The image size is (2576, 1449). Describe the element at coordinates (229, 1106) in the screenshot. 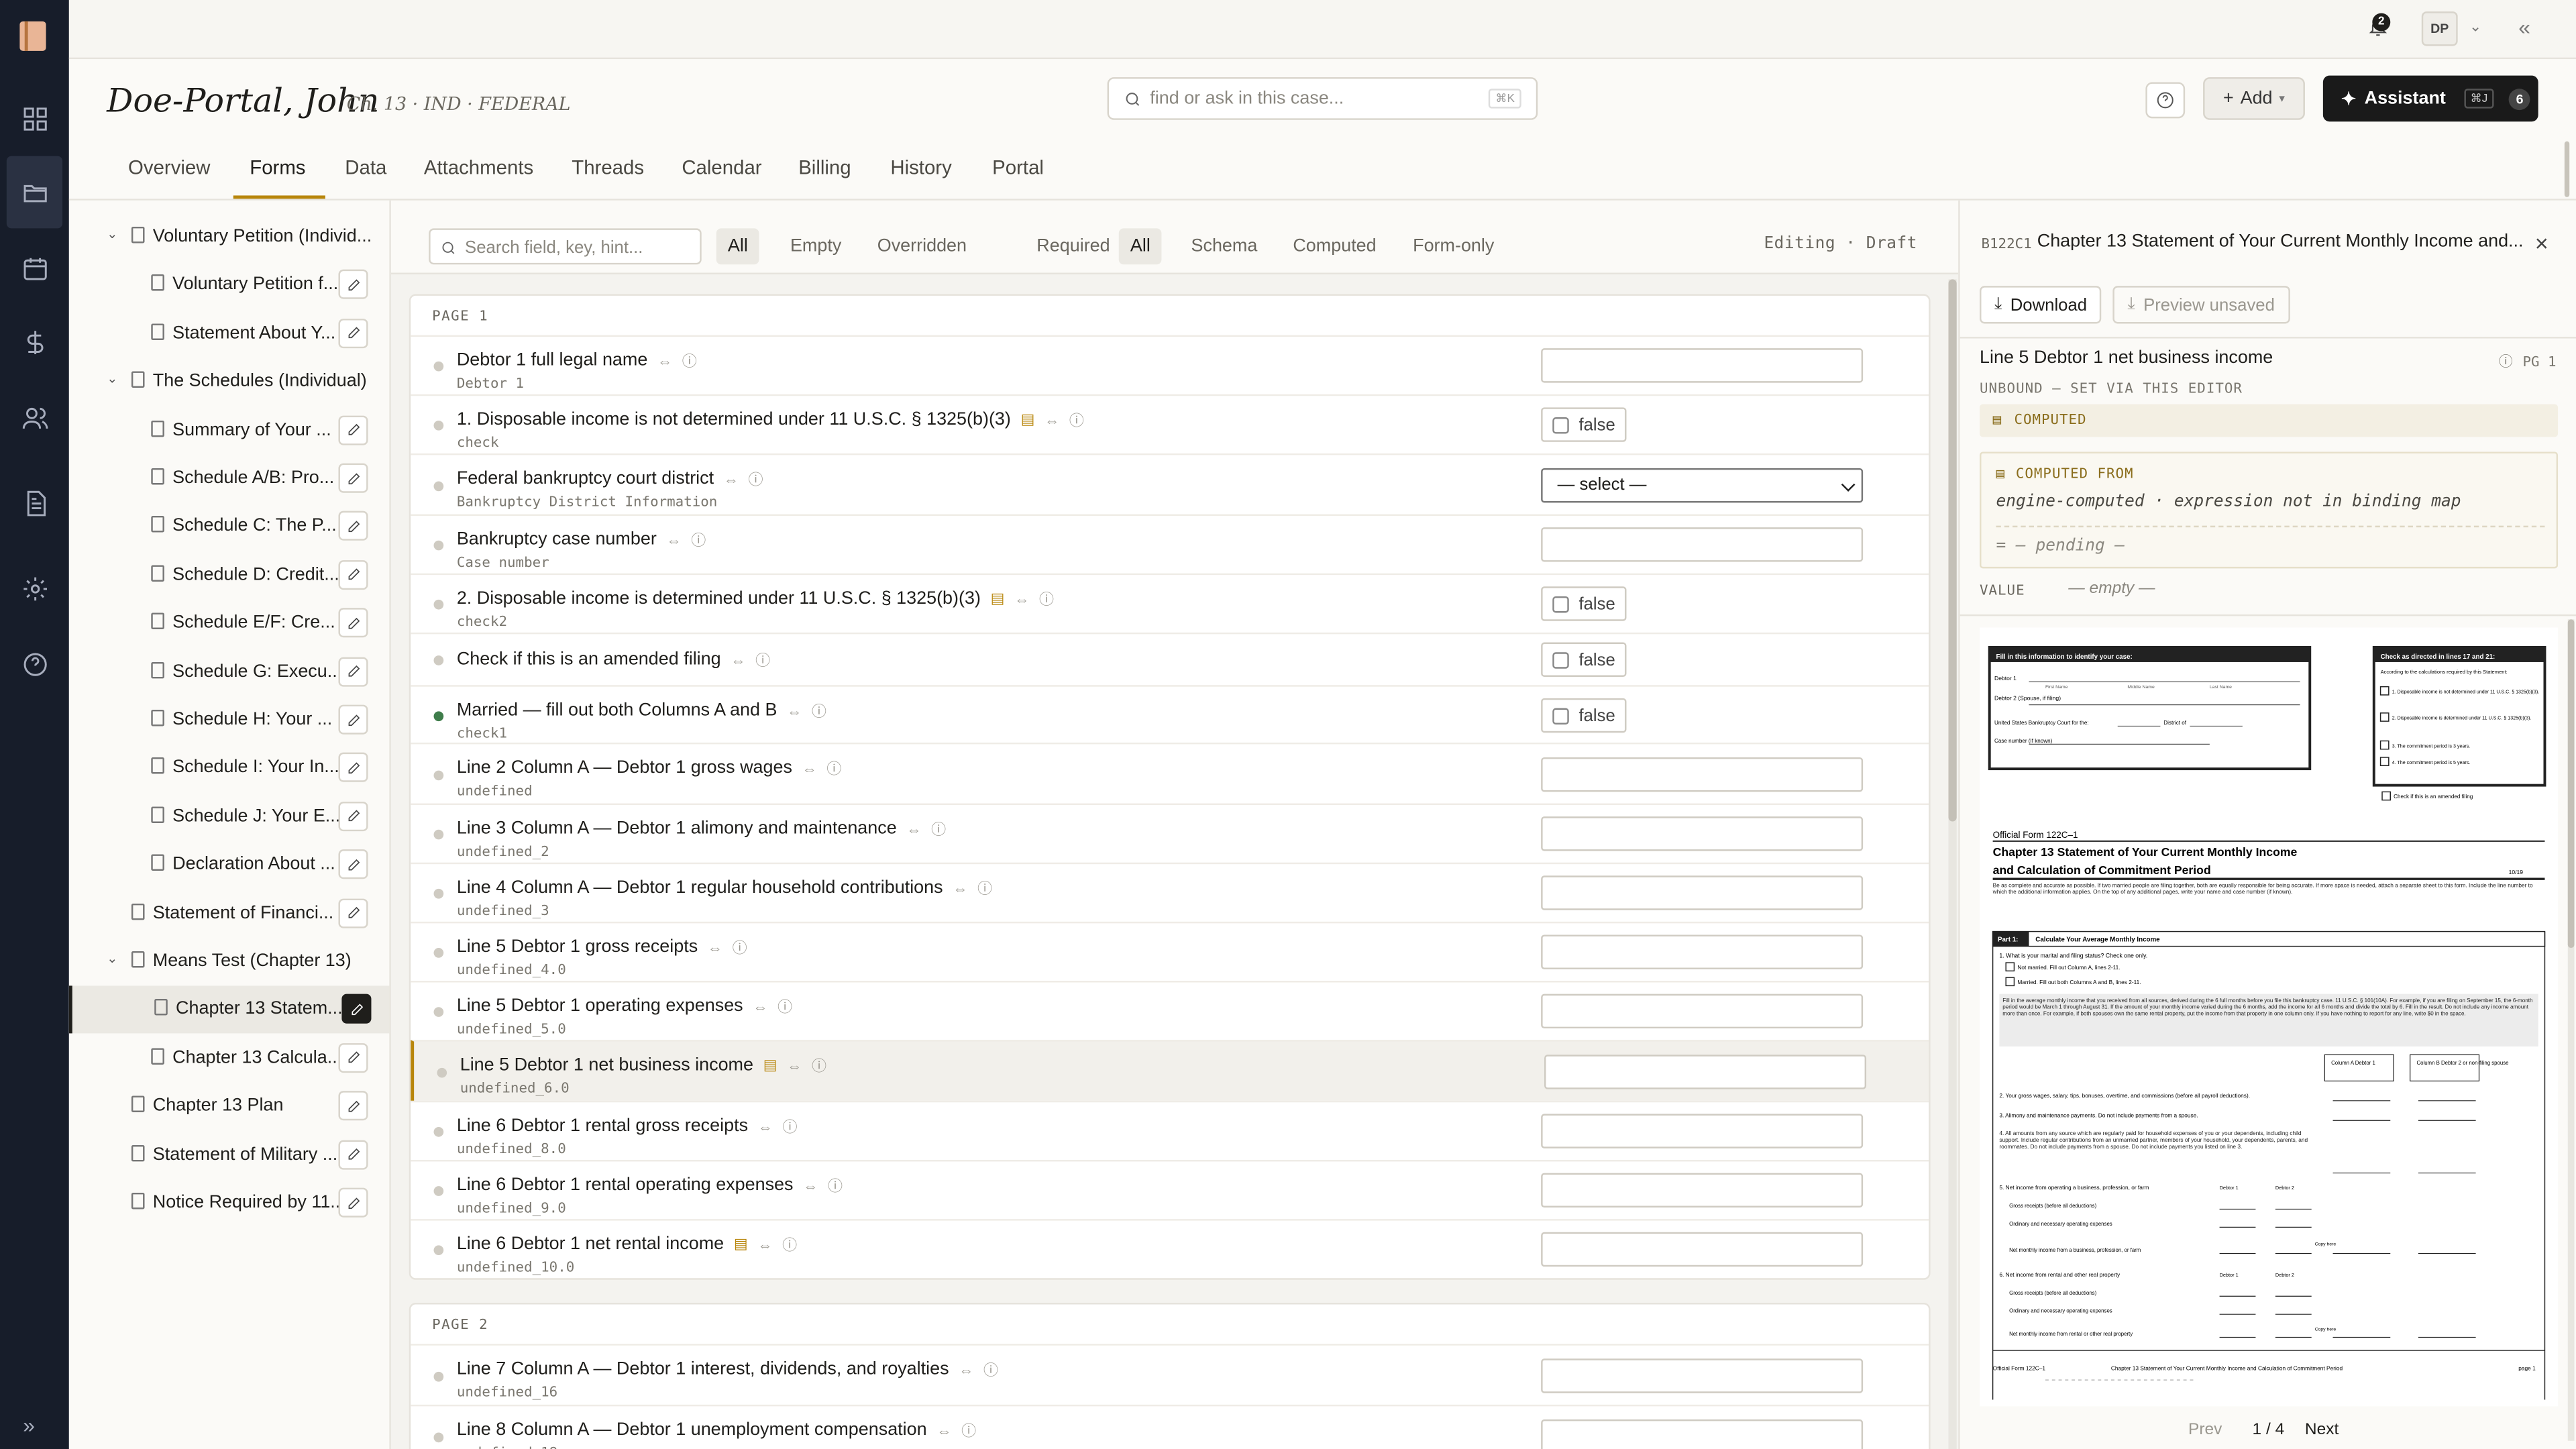

I see `tree-item: Chapter 13 Plan` at that location.